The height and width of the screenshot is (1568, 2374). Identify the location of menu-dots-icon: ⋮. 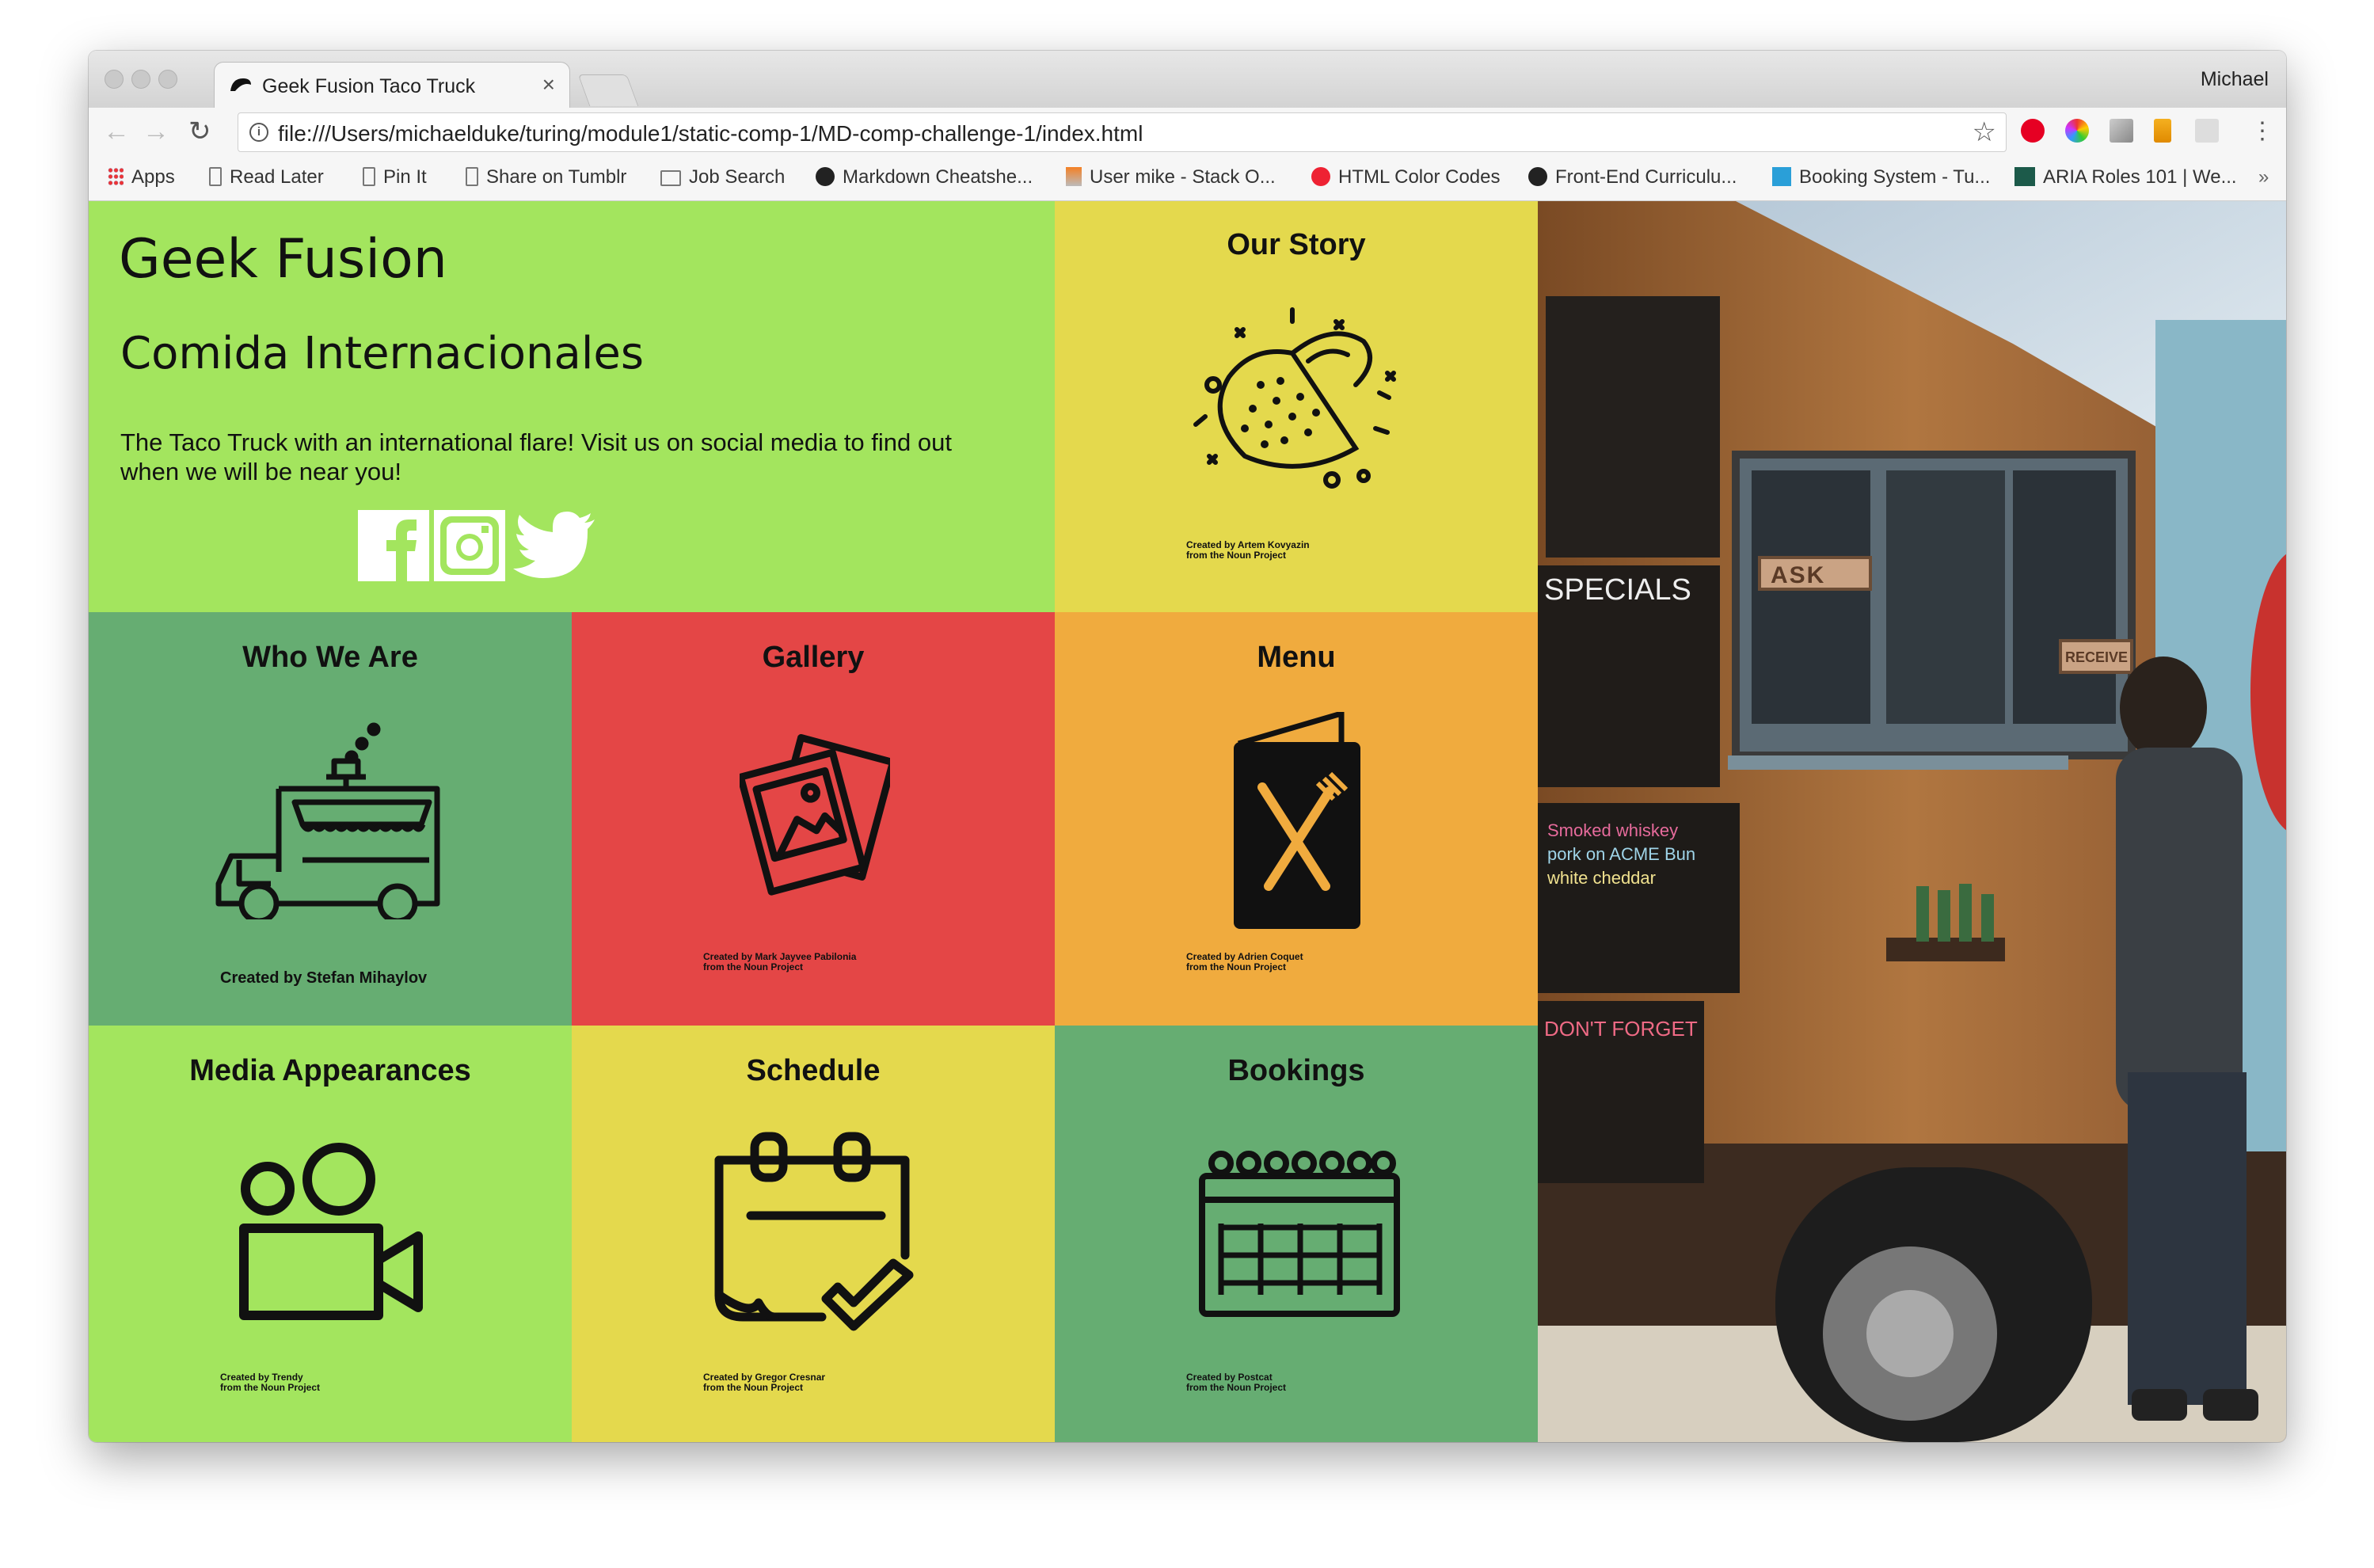
(2262, 131).